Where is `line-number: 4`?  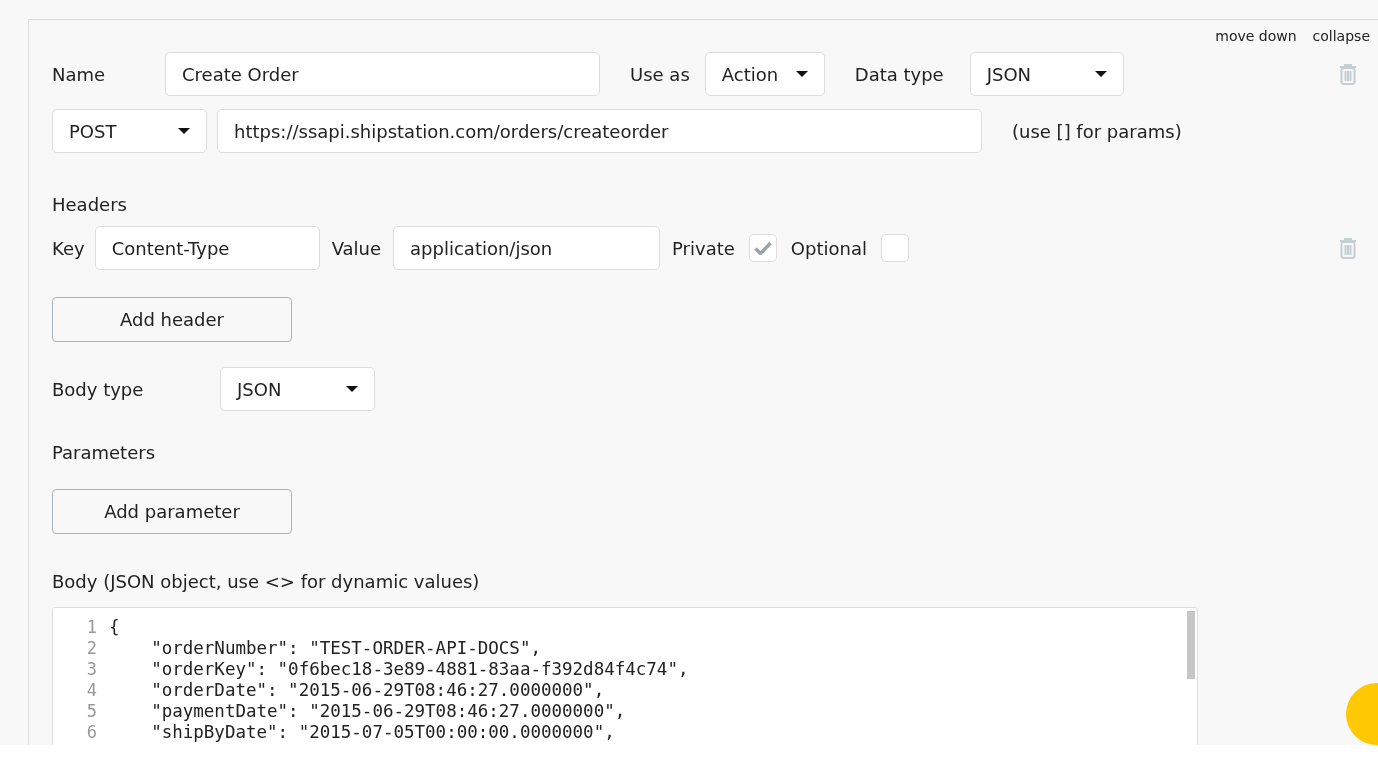 line-number: 4 is located at coordinates (91, 690).